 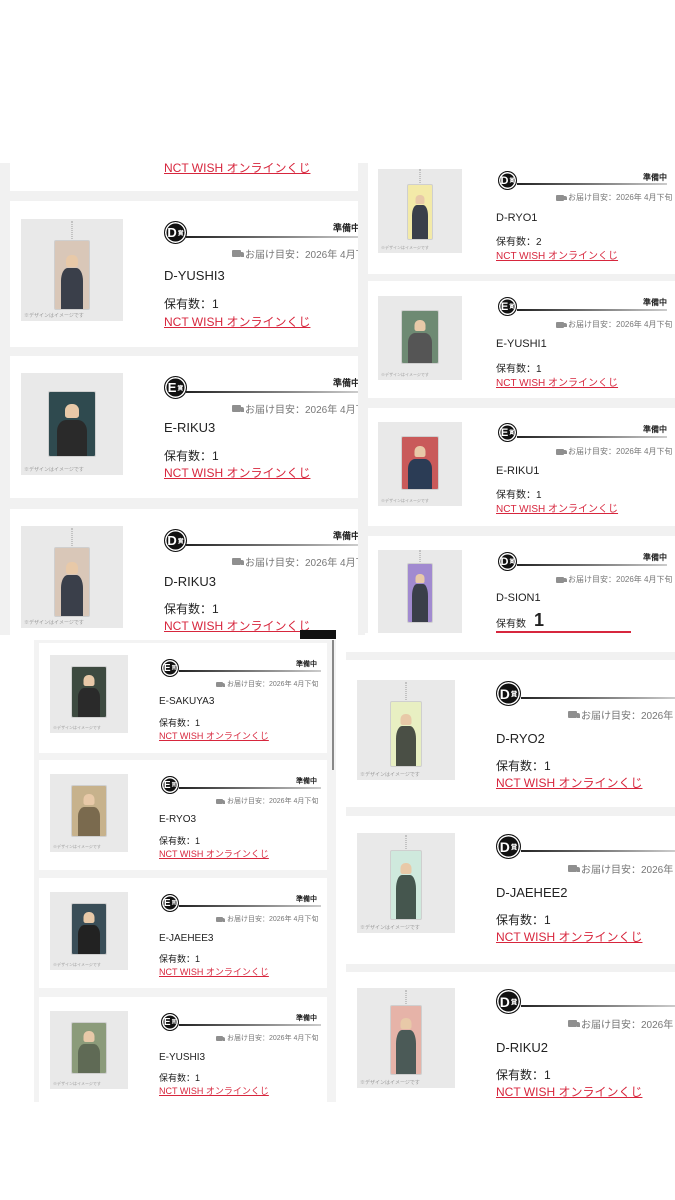 I want to click on scrollbar, so click(x=333, y=705).